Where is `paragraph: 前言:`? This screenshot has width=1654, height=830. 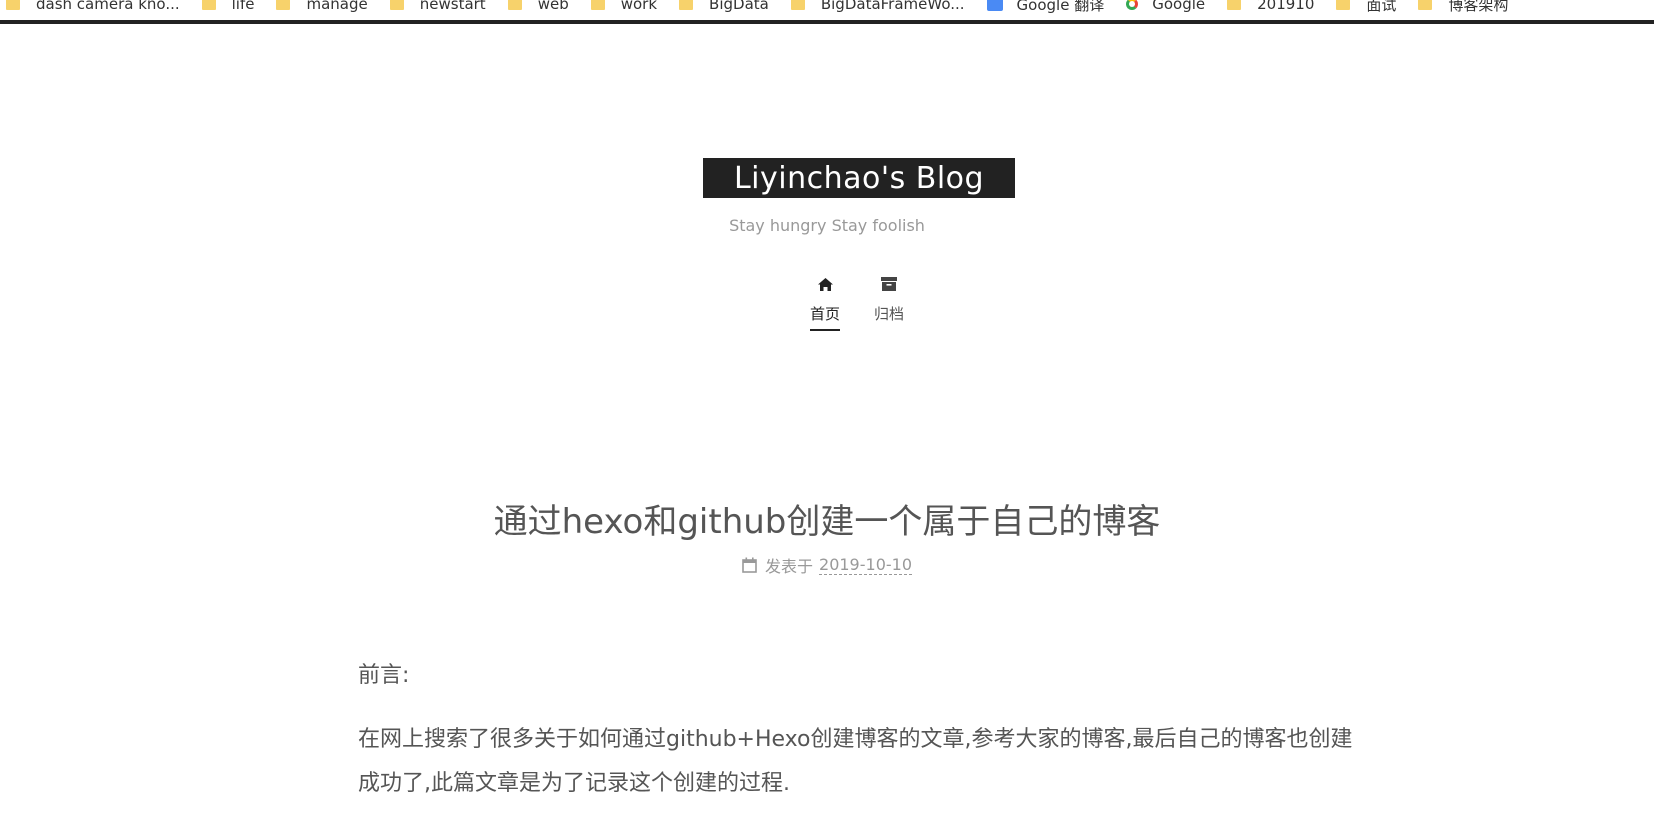 paragraph: 前言: is located at coordinates (384, 675).